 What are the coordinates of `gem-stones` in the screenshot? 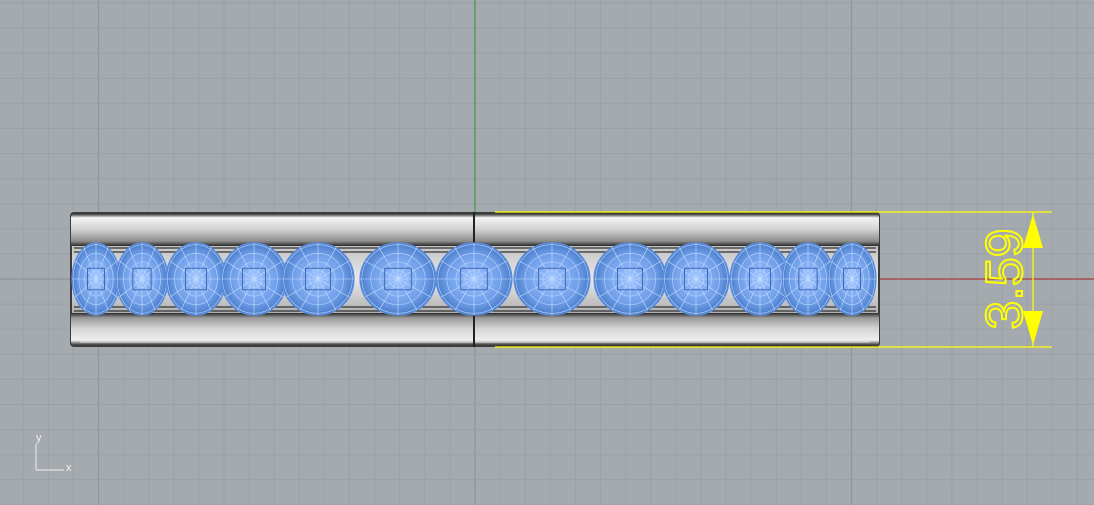 It's located at (474, 279).